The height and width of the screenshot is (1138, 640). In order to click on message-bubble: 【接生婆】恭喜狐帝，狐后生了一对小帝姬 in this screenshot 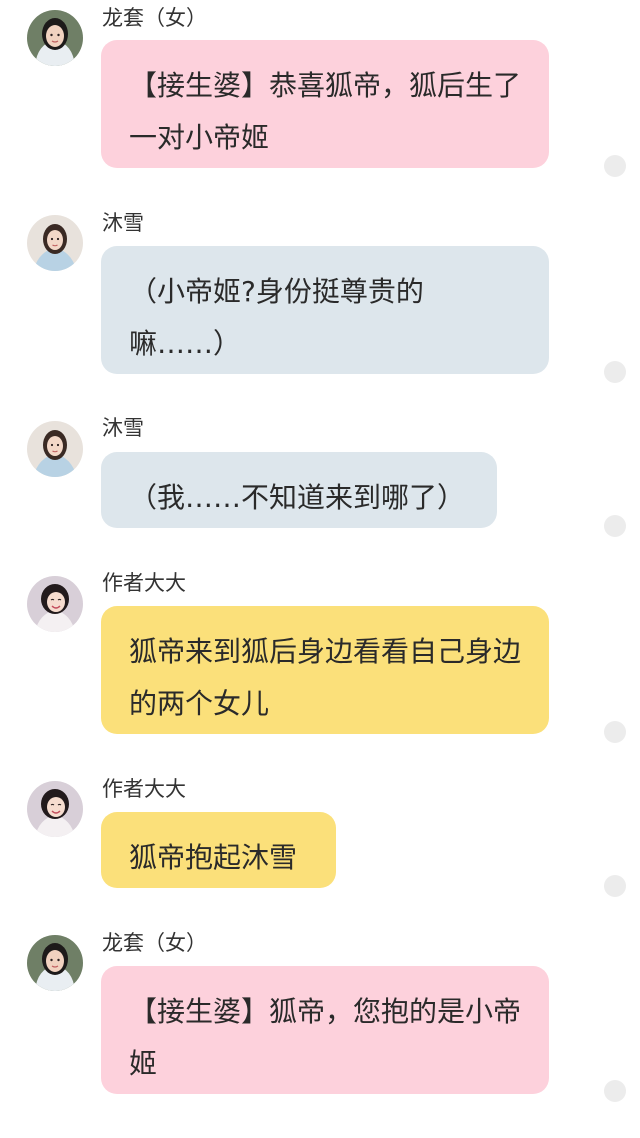, I will do `click(325, 104)`.